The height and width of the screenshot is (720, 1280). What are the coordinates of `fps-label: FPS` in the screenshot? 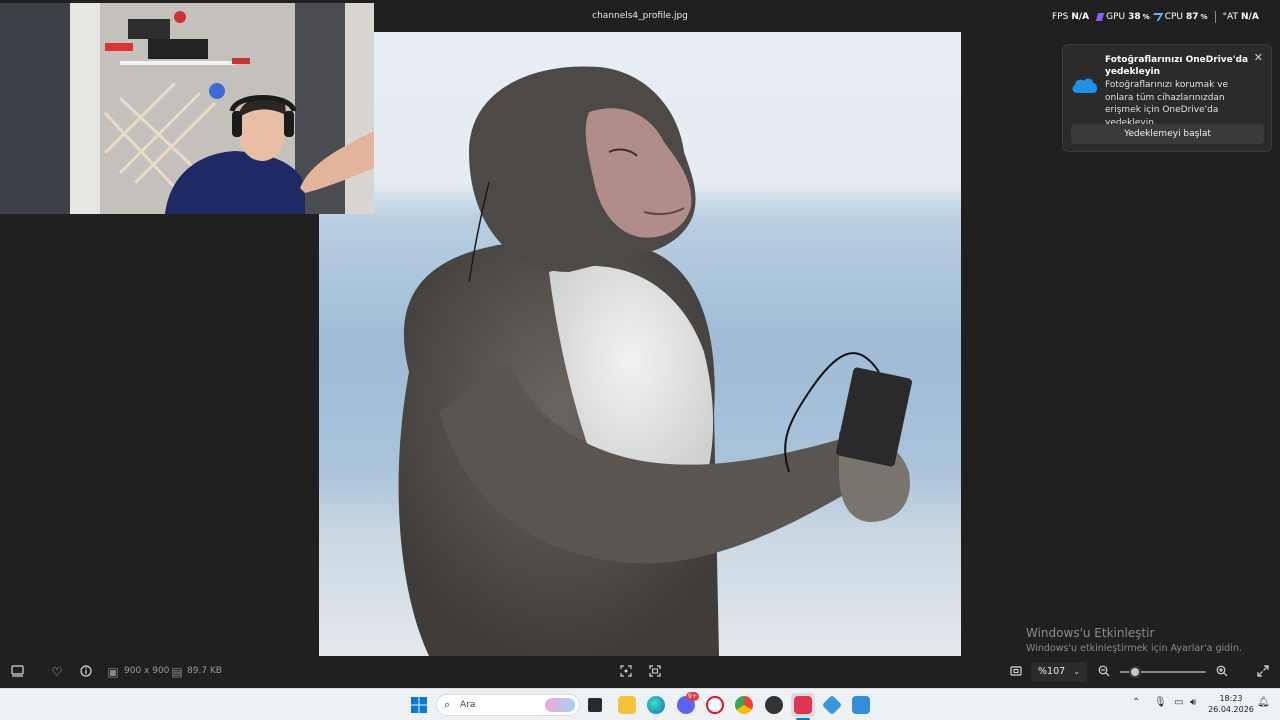 It's located at (1060, 17).